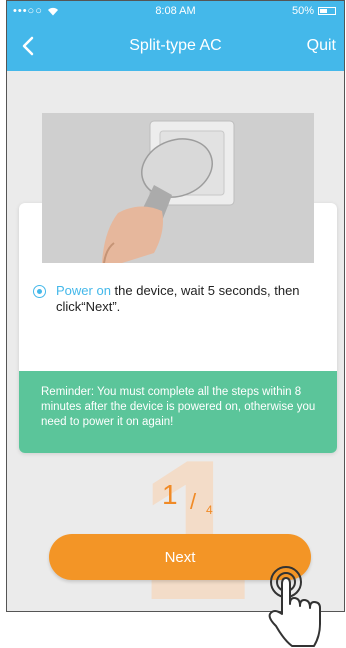 The width and height of the screenshot is (346, 648). I want to click on quit-button: Quit, so click(321, 46).